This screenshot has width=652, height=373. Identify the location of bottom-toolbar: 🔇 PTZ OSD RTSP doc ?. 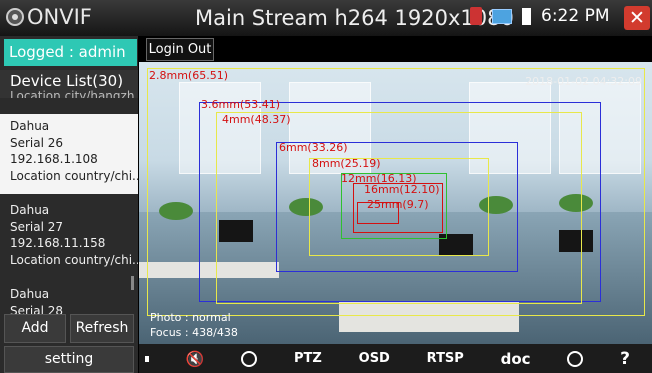
(395, 358).